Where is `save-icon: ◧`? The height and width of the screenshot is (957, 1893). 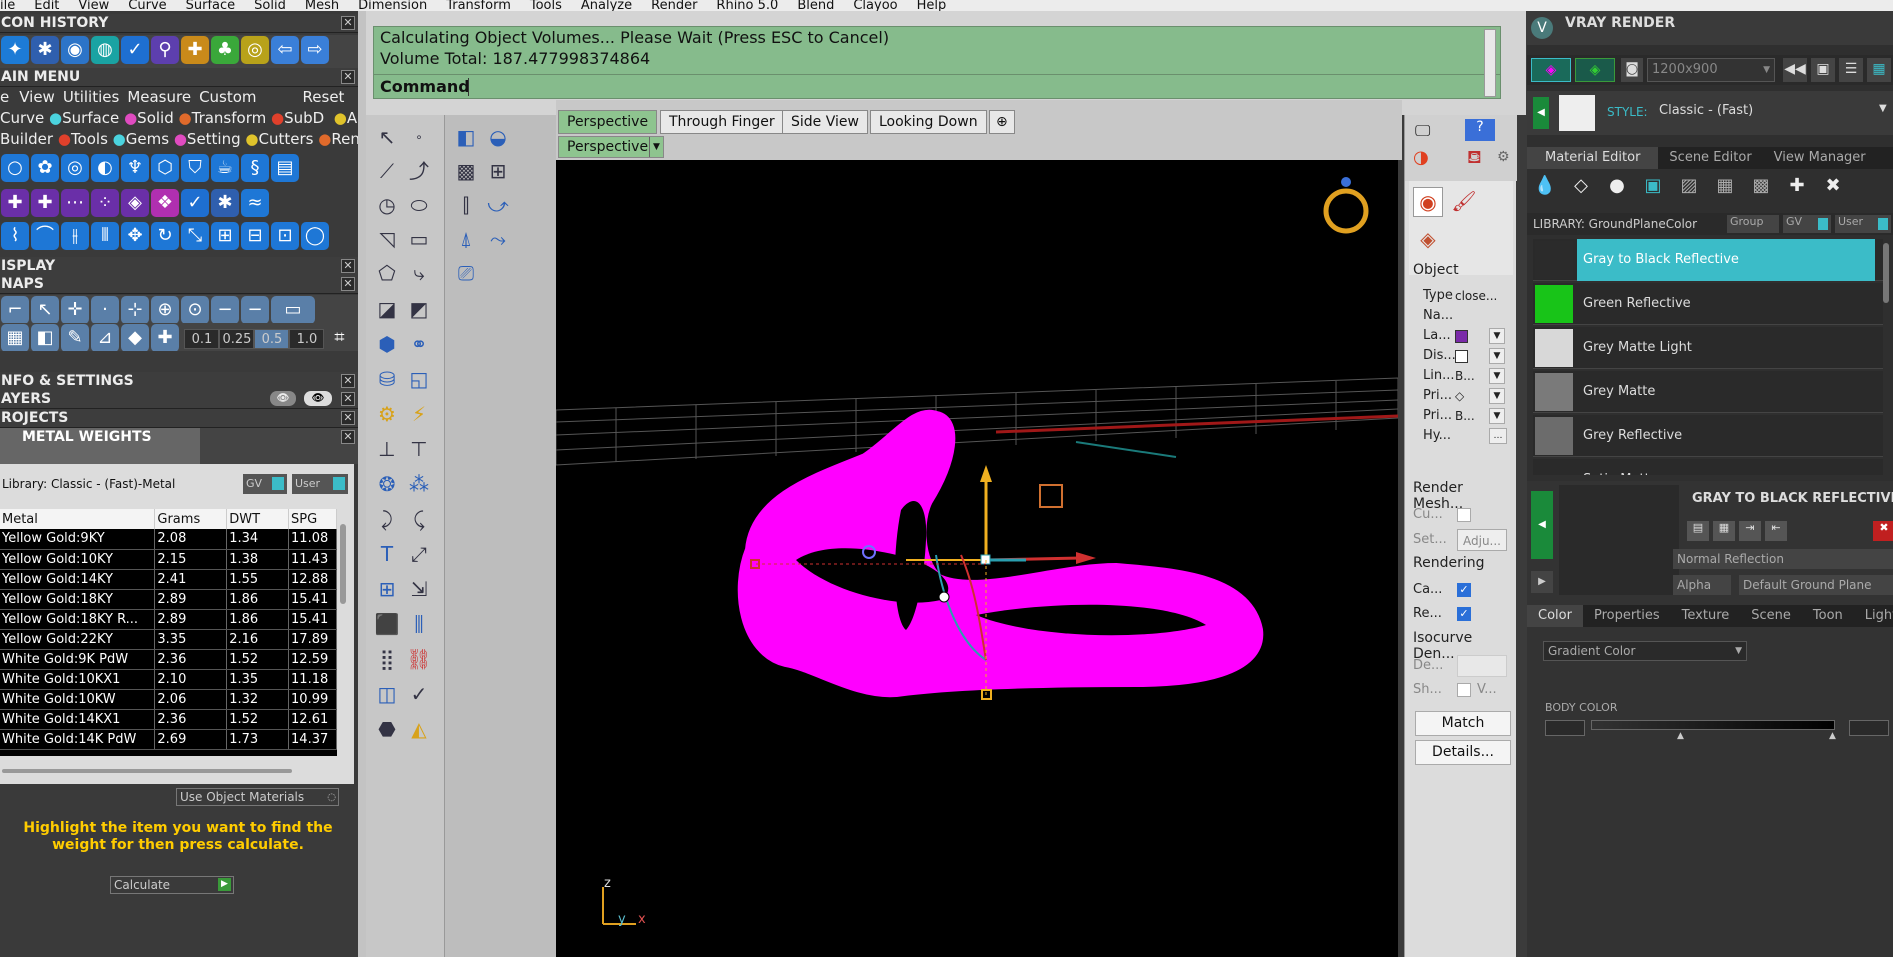
save-icon: ◧ is located at coordinates (466, 137).